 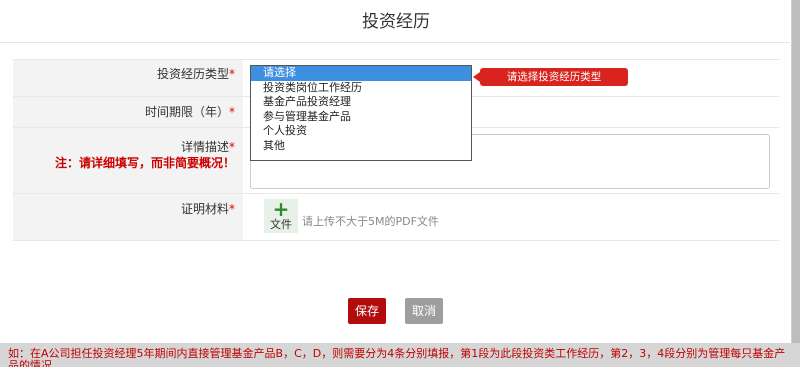 I want to click on upload-file-button: + 文件, so click(x=281, y=216).